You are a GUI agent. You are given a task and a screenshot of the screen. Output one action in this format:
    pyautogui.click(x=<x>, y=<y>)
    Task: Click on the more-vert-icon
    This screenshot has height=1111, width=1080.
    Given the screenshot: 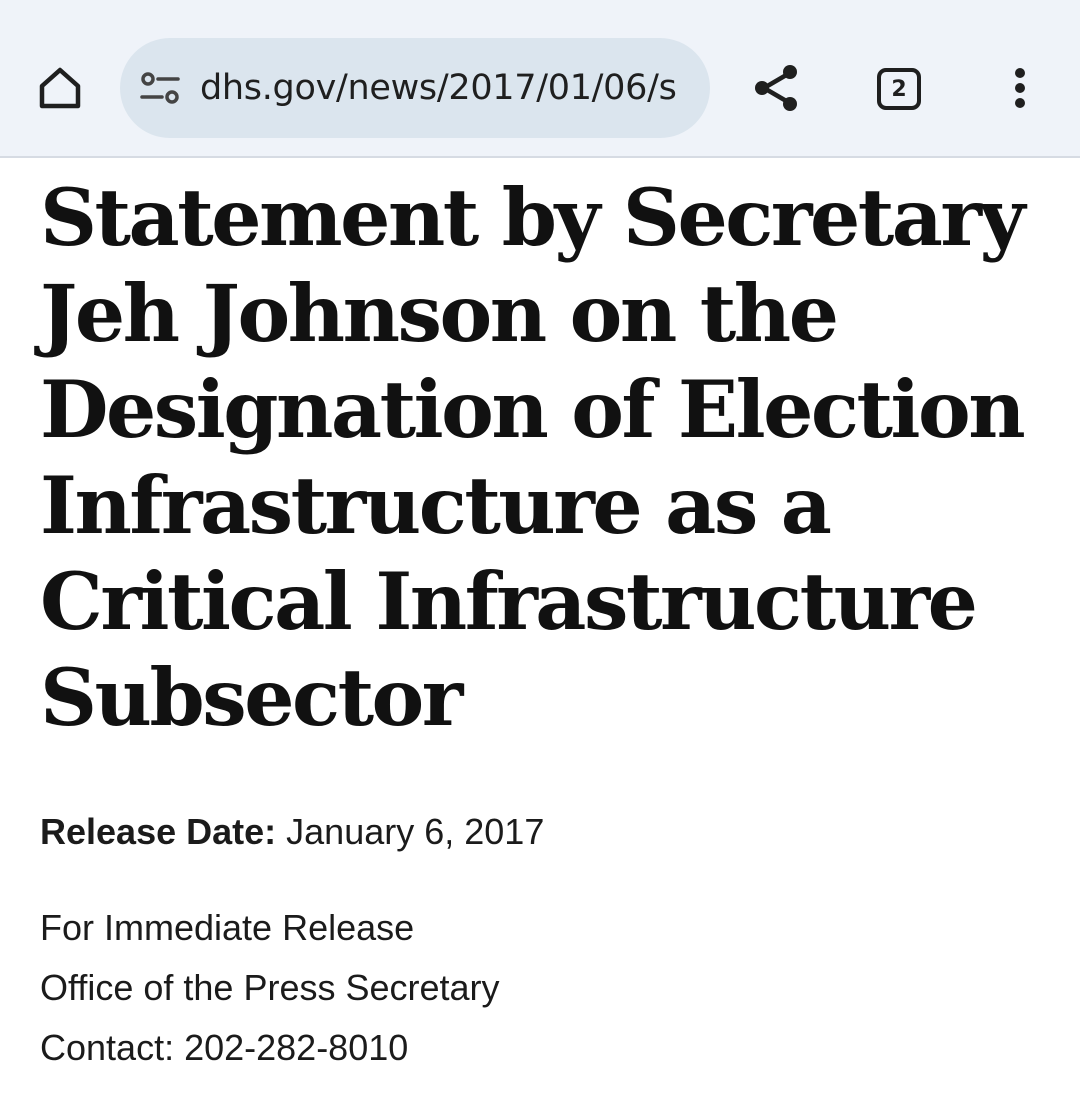 What is the action you would take?
    pyautogui.click(x=1020, y=73)
    